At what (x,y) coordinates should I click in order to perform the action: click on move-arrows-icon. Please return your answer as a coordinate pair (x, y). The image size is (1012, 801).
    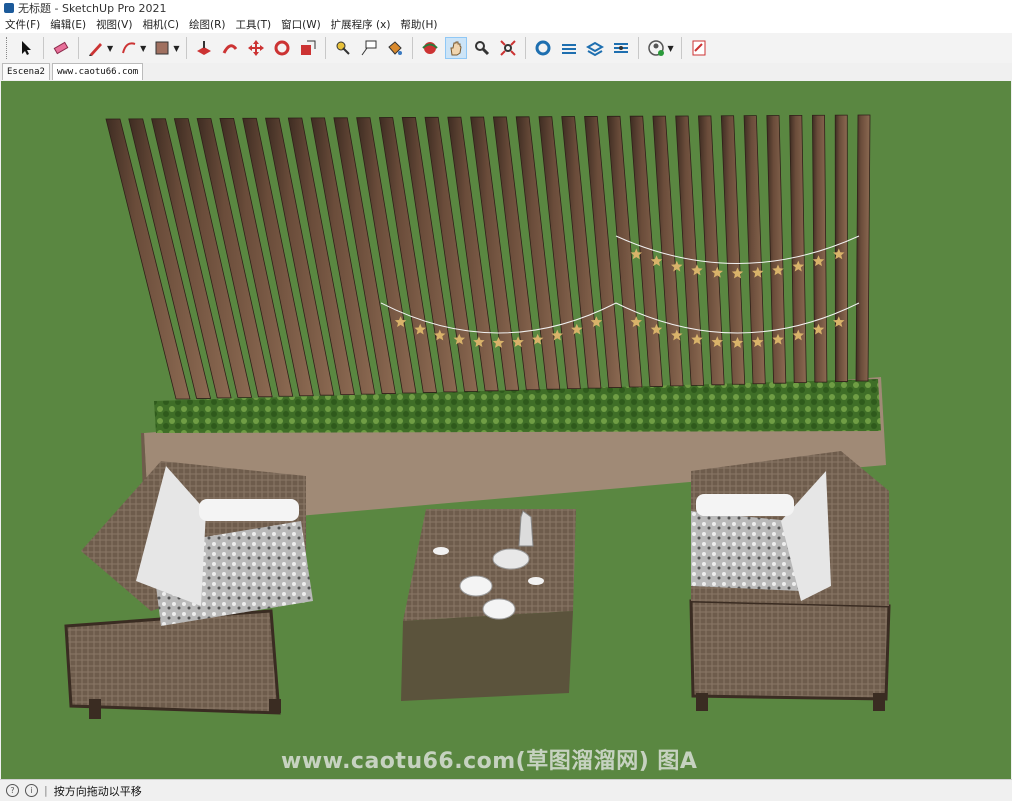
    Looking at the image, I should click on (256, 48).